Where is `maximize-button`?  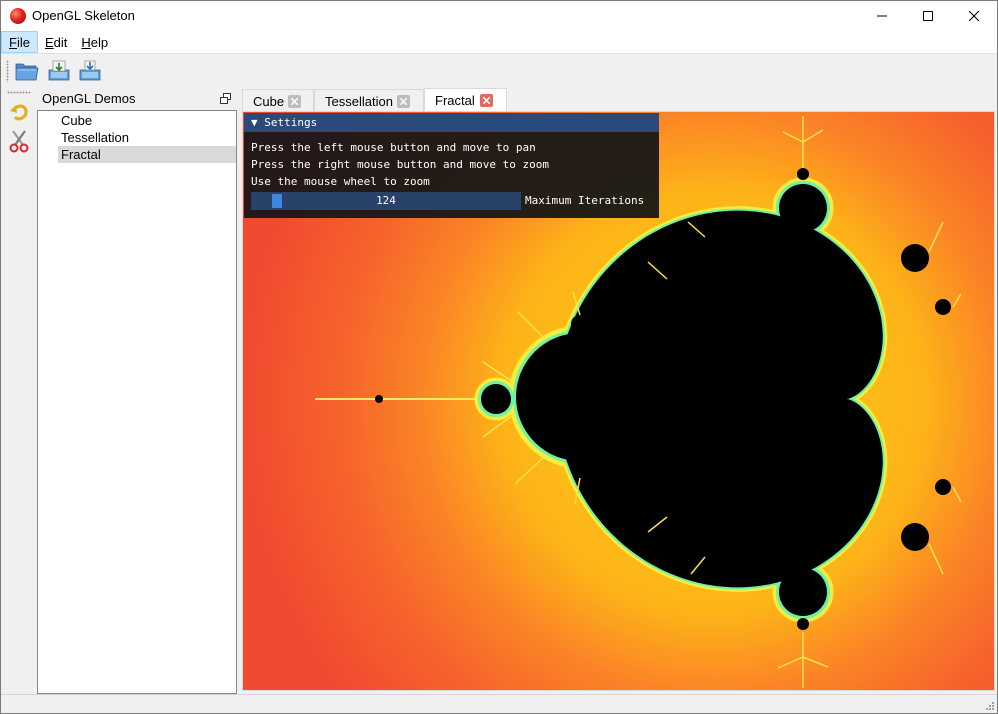
maximize-button is located at coordinates (928, 16).